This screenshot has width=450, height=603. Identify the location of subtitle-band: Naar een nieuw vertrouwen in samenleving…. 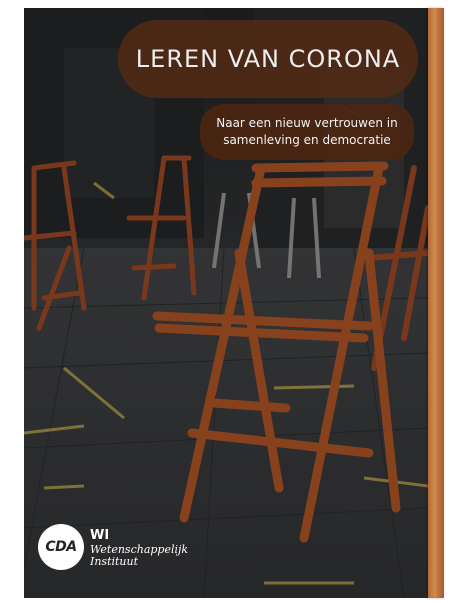
(307, 132).